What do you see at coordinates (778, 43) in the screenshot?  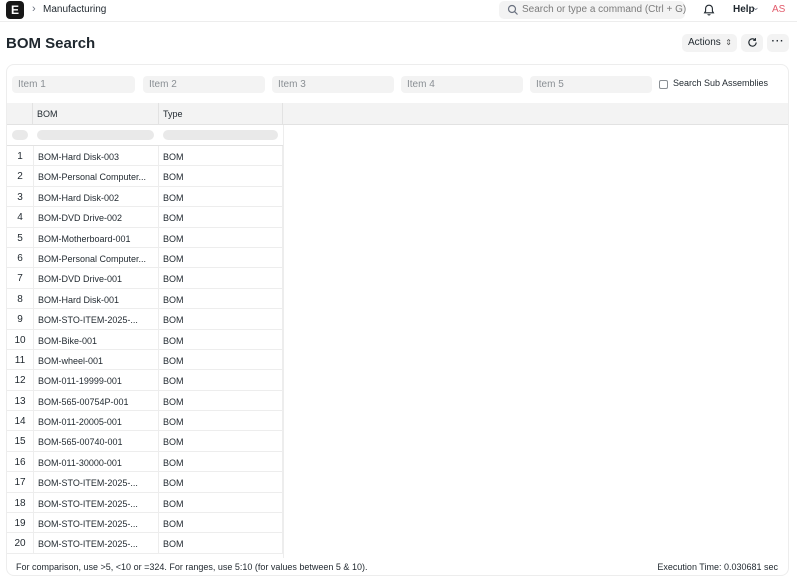 I see `more-options-button: ···` at bounding box center [778, 43].